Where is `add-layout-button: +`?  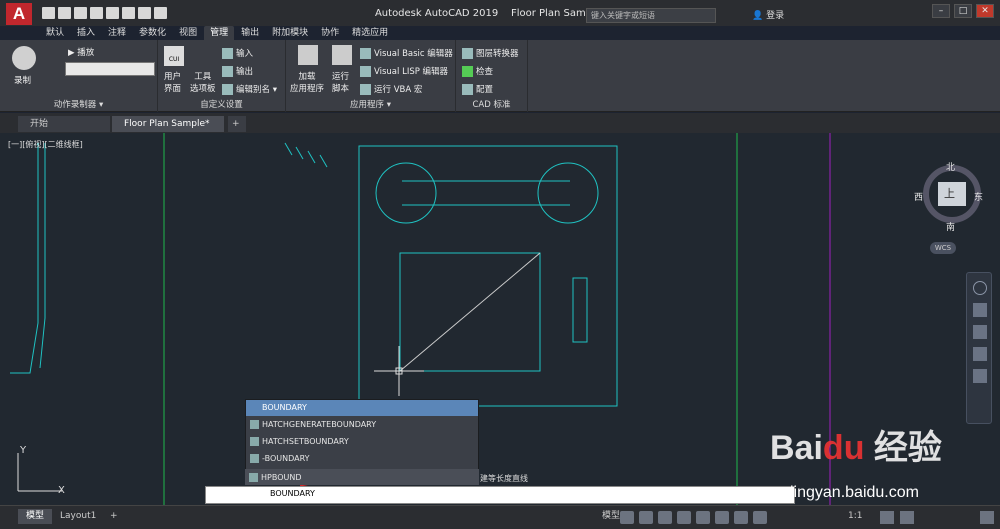
add-layout-button: + is located at coordinates (114, 516).